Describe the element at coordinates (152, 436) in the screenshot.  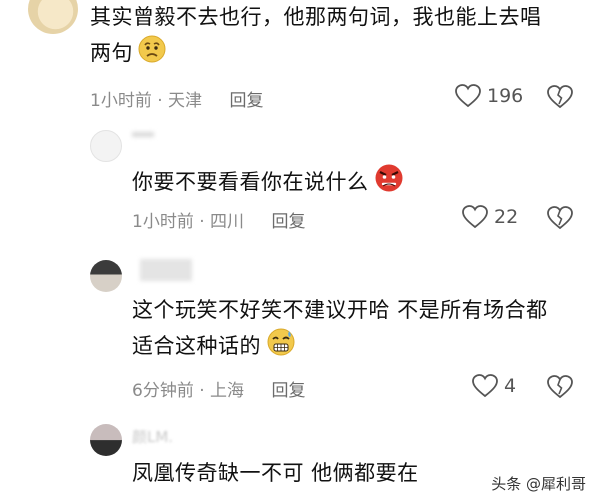
I see `comment-author: 颜LM.` at that location.